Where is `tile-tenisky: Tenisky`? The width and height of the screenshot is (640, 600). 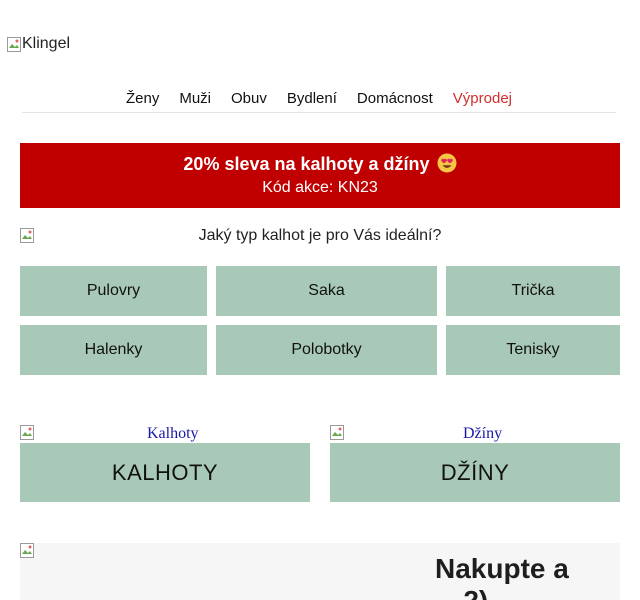 tile-tenisky: Tenisky is located at coordinates (533, 350).